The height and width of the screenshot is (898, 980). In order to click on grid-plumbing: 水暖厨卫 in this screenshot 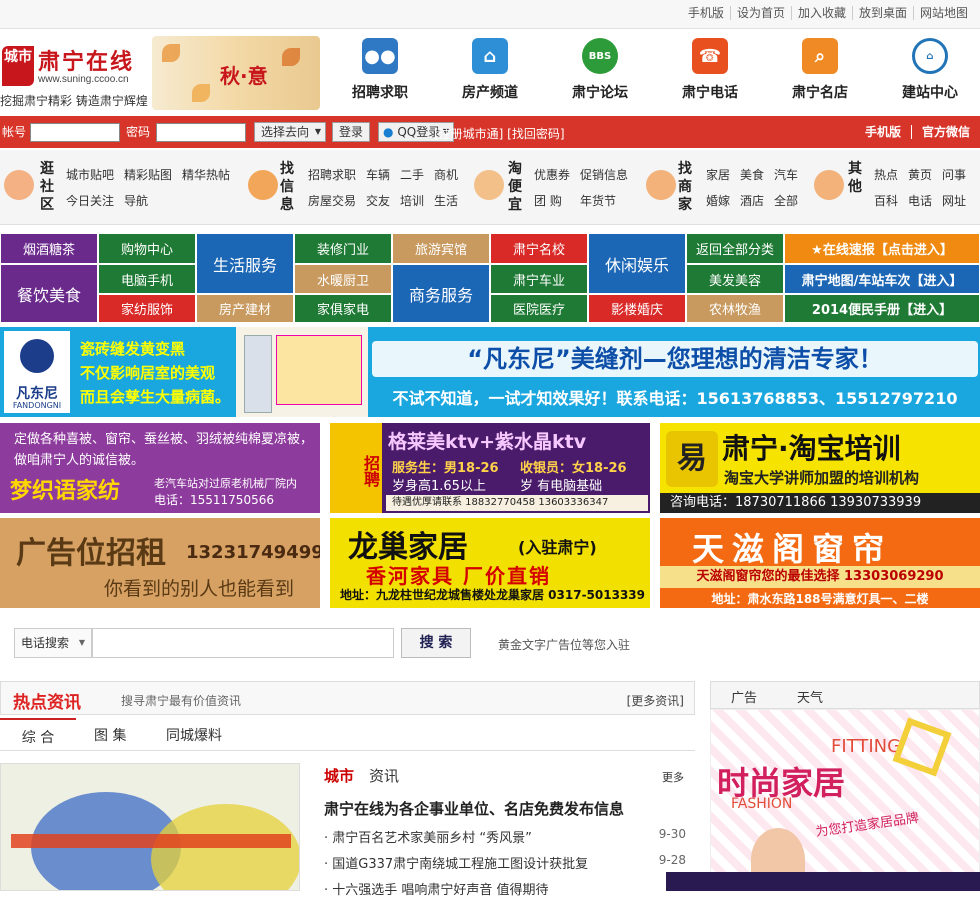, I will do `click(343, 279)`.